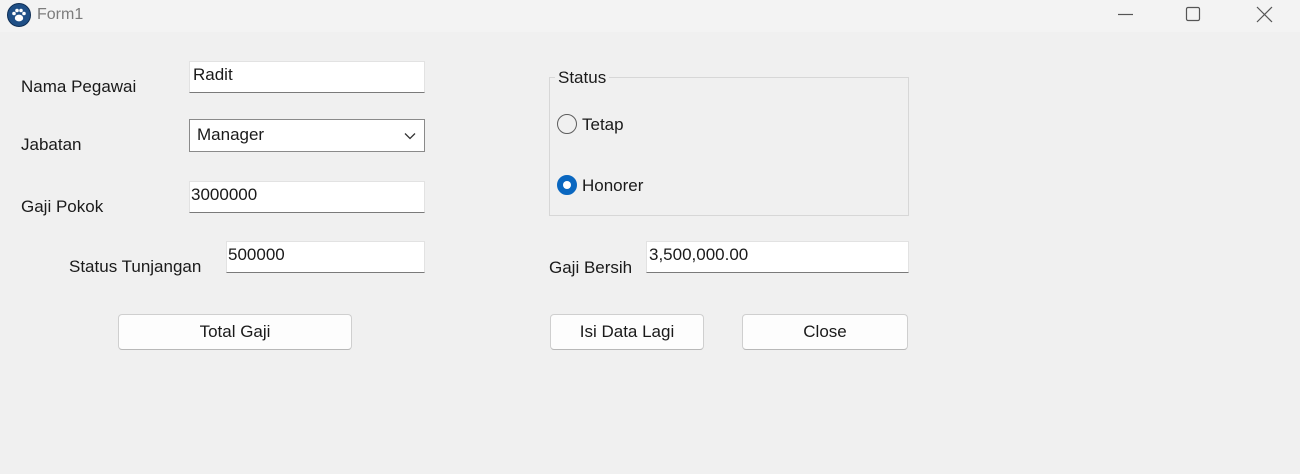  I want to click on honorer-radio, so click(567, 185).